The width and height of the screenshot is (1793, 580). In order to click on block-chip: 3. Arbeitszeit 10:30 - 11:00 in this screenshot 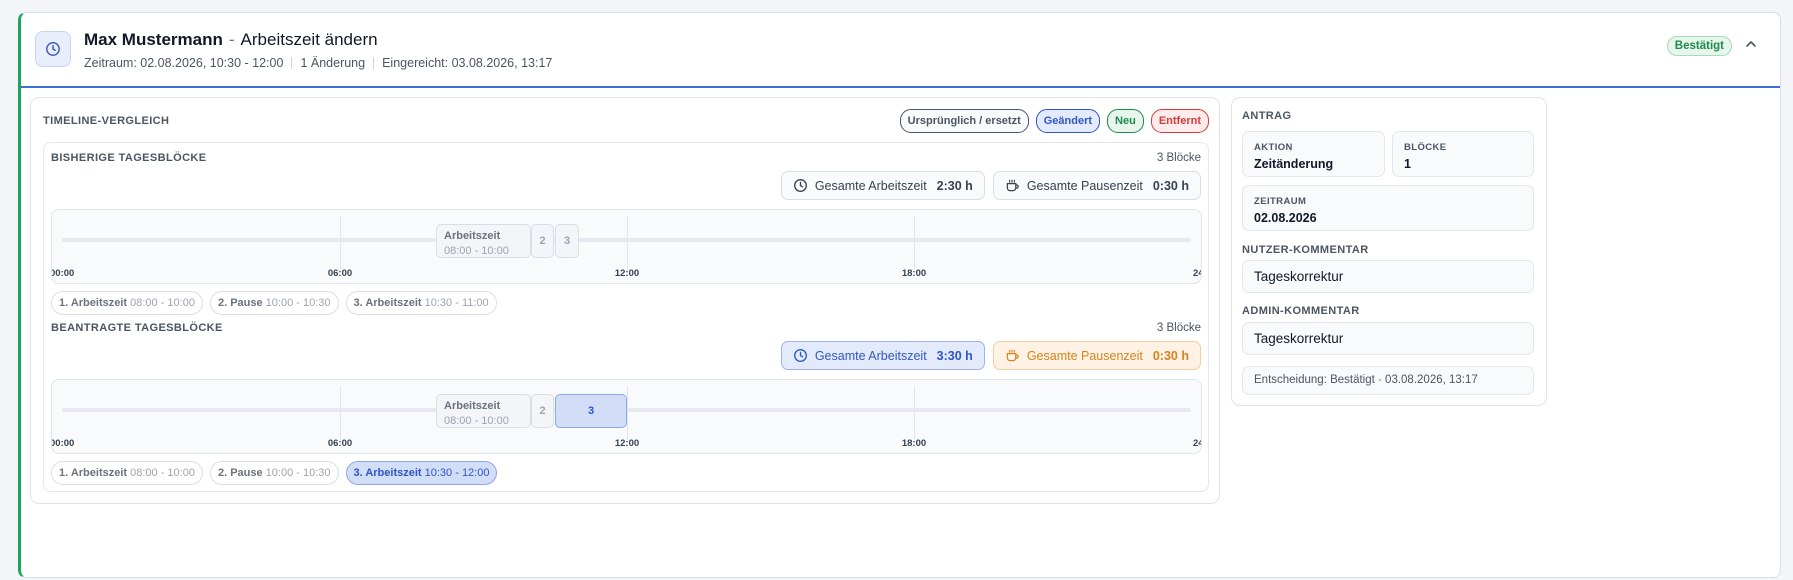, I will do `click(421, 303)`.